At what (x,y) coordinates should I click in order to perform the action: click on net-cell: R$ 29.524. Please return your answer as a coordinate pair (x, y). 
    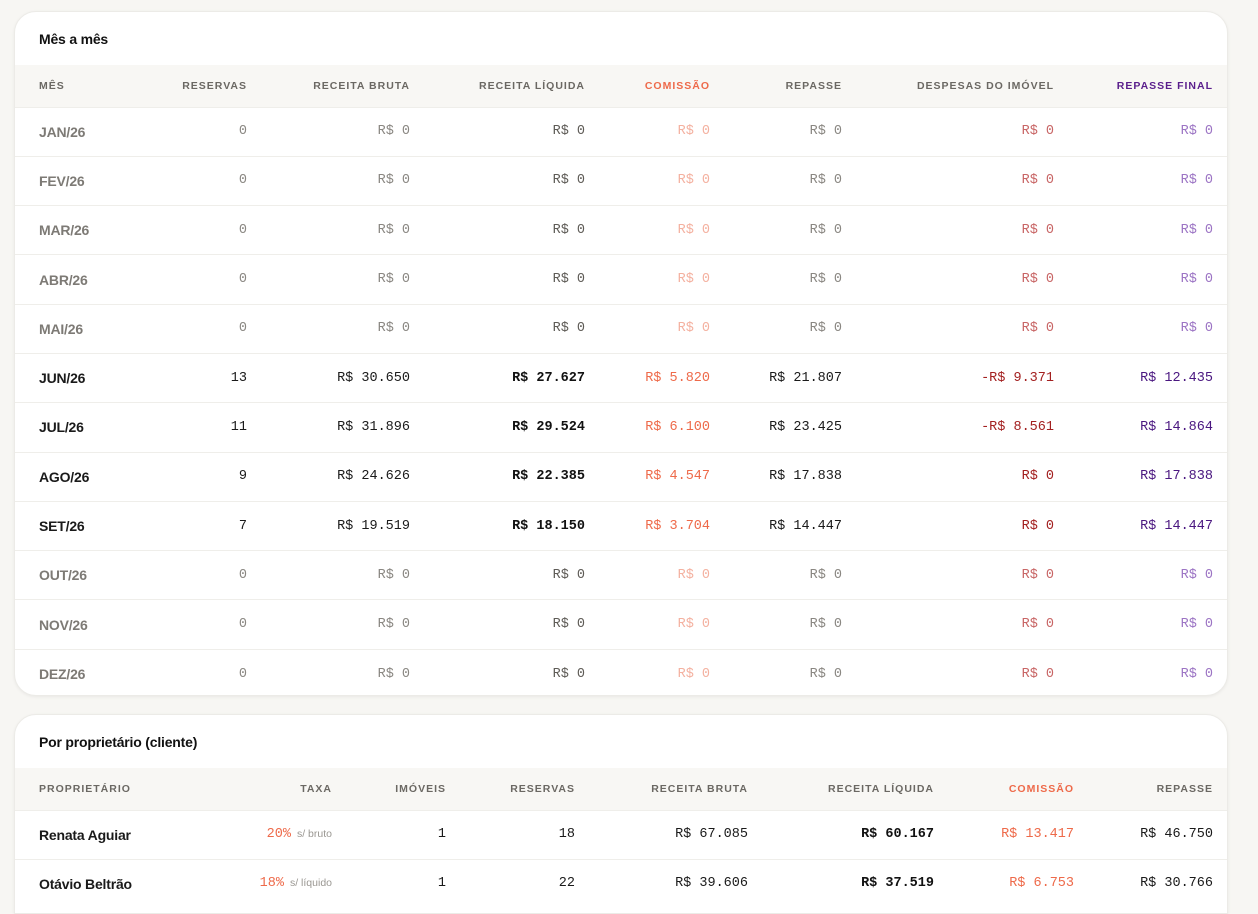
    Looking at the image, I should click on (548, 427).